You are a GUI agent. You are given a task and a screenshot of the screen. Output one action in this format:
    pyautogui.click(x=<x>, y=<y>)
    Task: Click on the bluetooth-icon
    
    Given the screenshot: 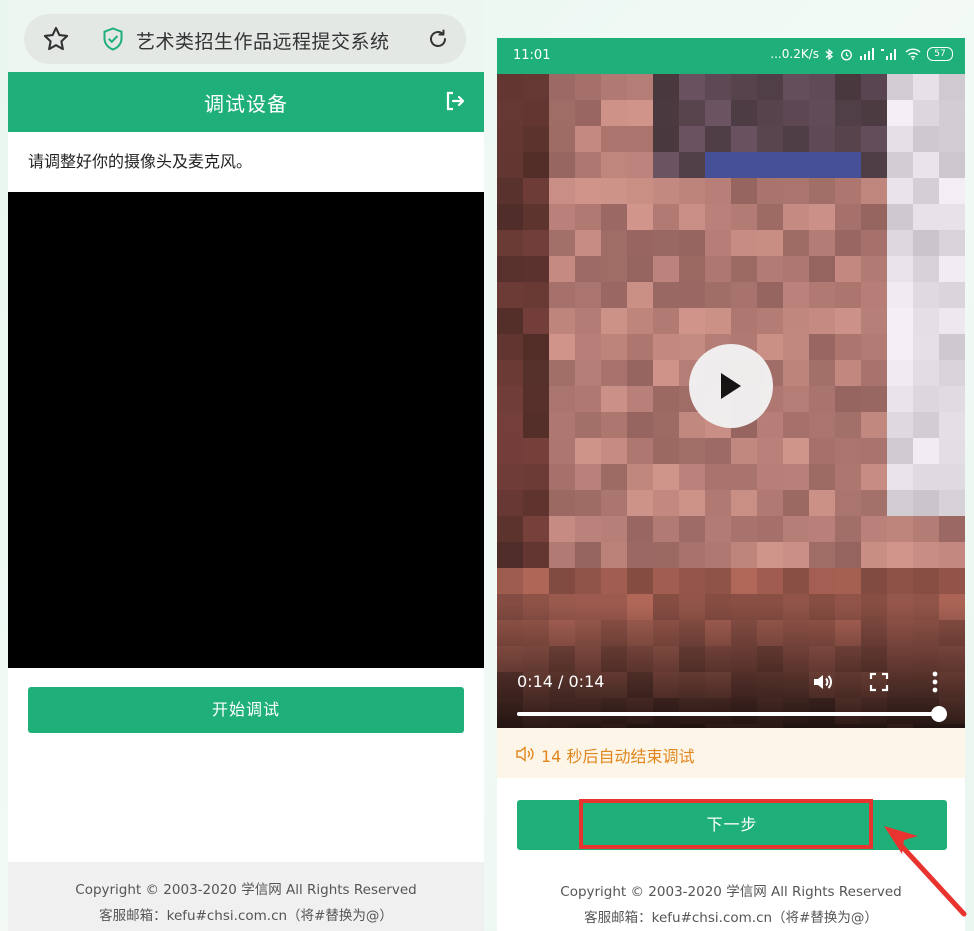 What is the action you would take?
    pyautogui.click(x=829, y=54)
    